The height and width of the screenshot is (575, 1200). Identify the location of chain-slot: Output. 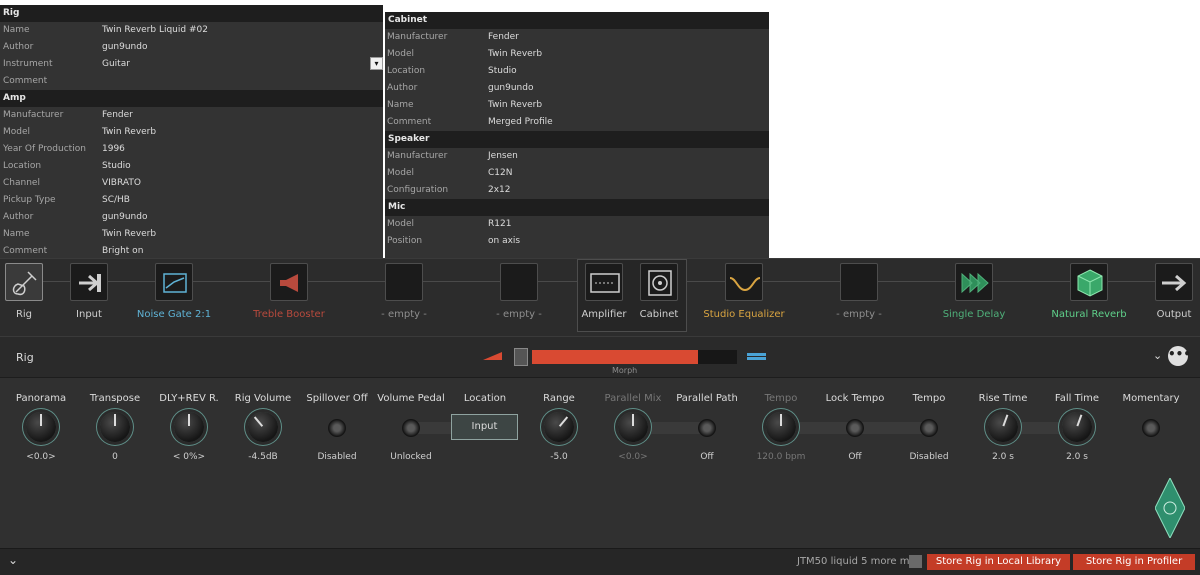
(1174, 291).